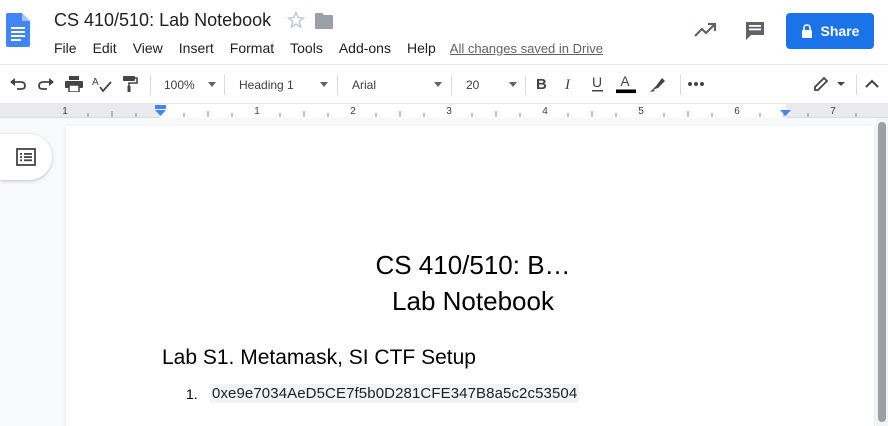 The image size is (888, 426). Describe the element at coordinates (296, 20) in the screenshot. I see `star-icon` at that location.